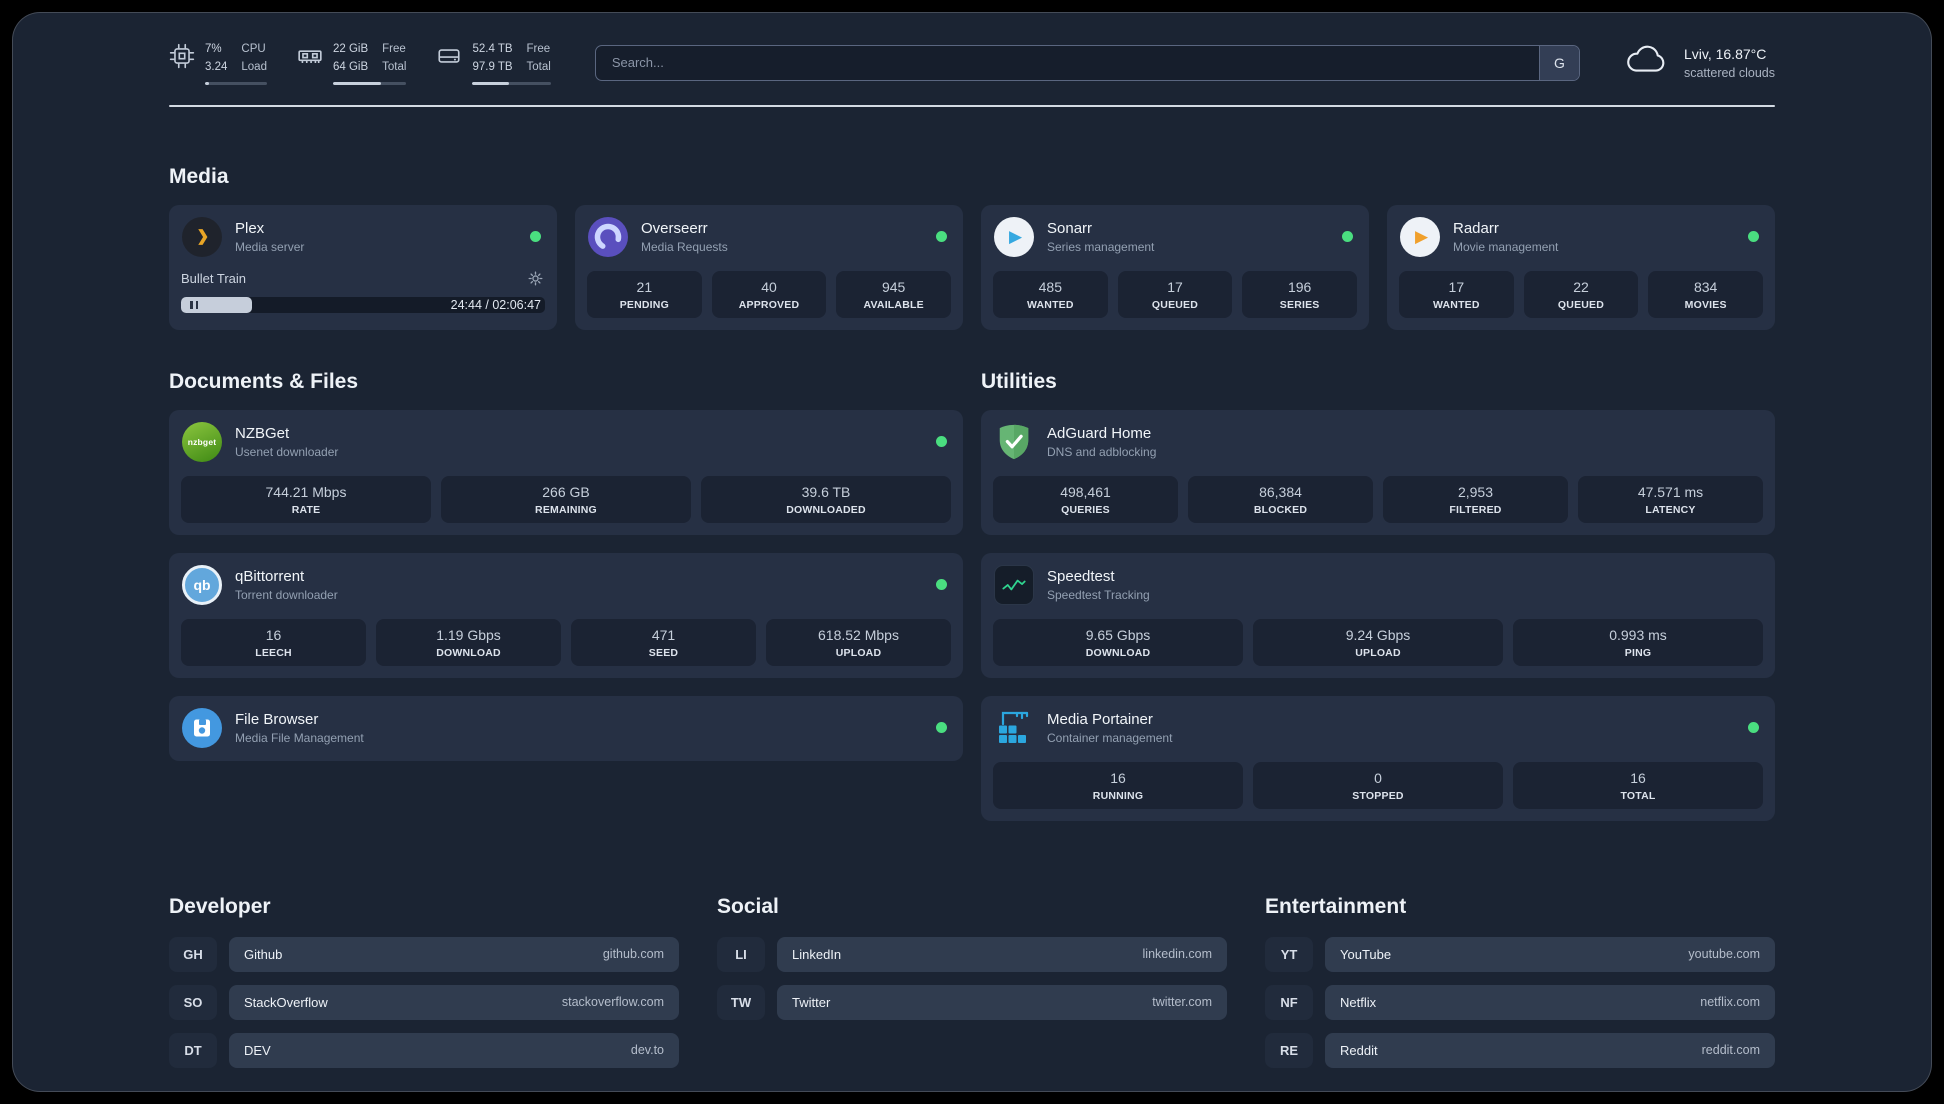 The height and width of the screenshot is (1104, 1944). Describe the element at coordinates (394, 49) in the screenshot. I see `memory-free-label: Free` at that location.